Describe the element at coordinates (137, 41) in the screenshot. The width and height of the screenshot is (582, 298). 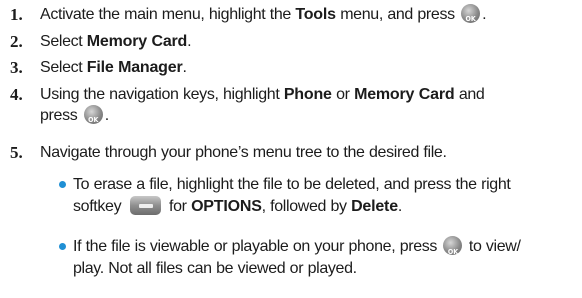
I see `menu-name-memory-card: Memory Card` at that location.